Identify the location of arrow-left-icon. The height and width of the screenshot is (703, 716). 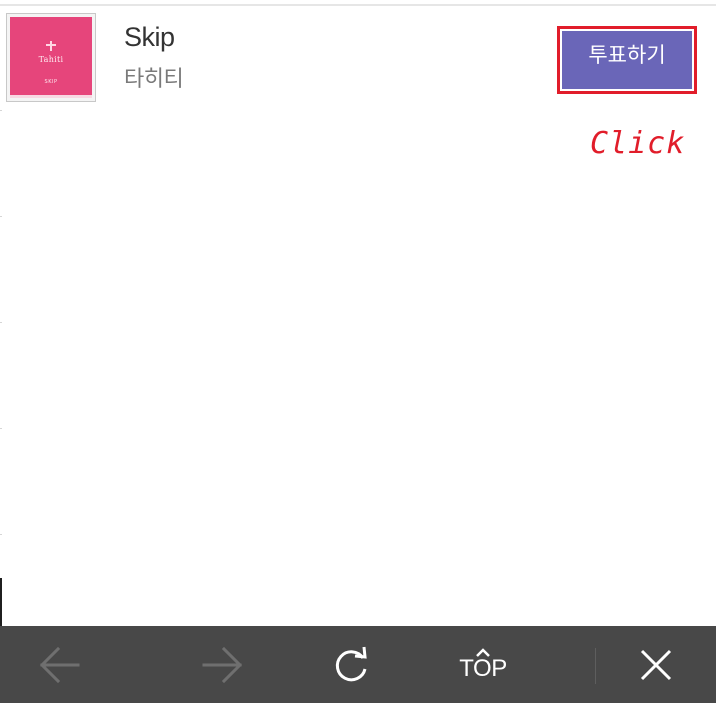
(59, 664).